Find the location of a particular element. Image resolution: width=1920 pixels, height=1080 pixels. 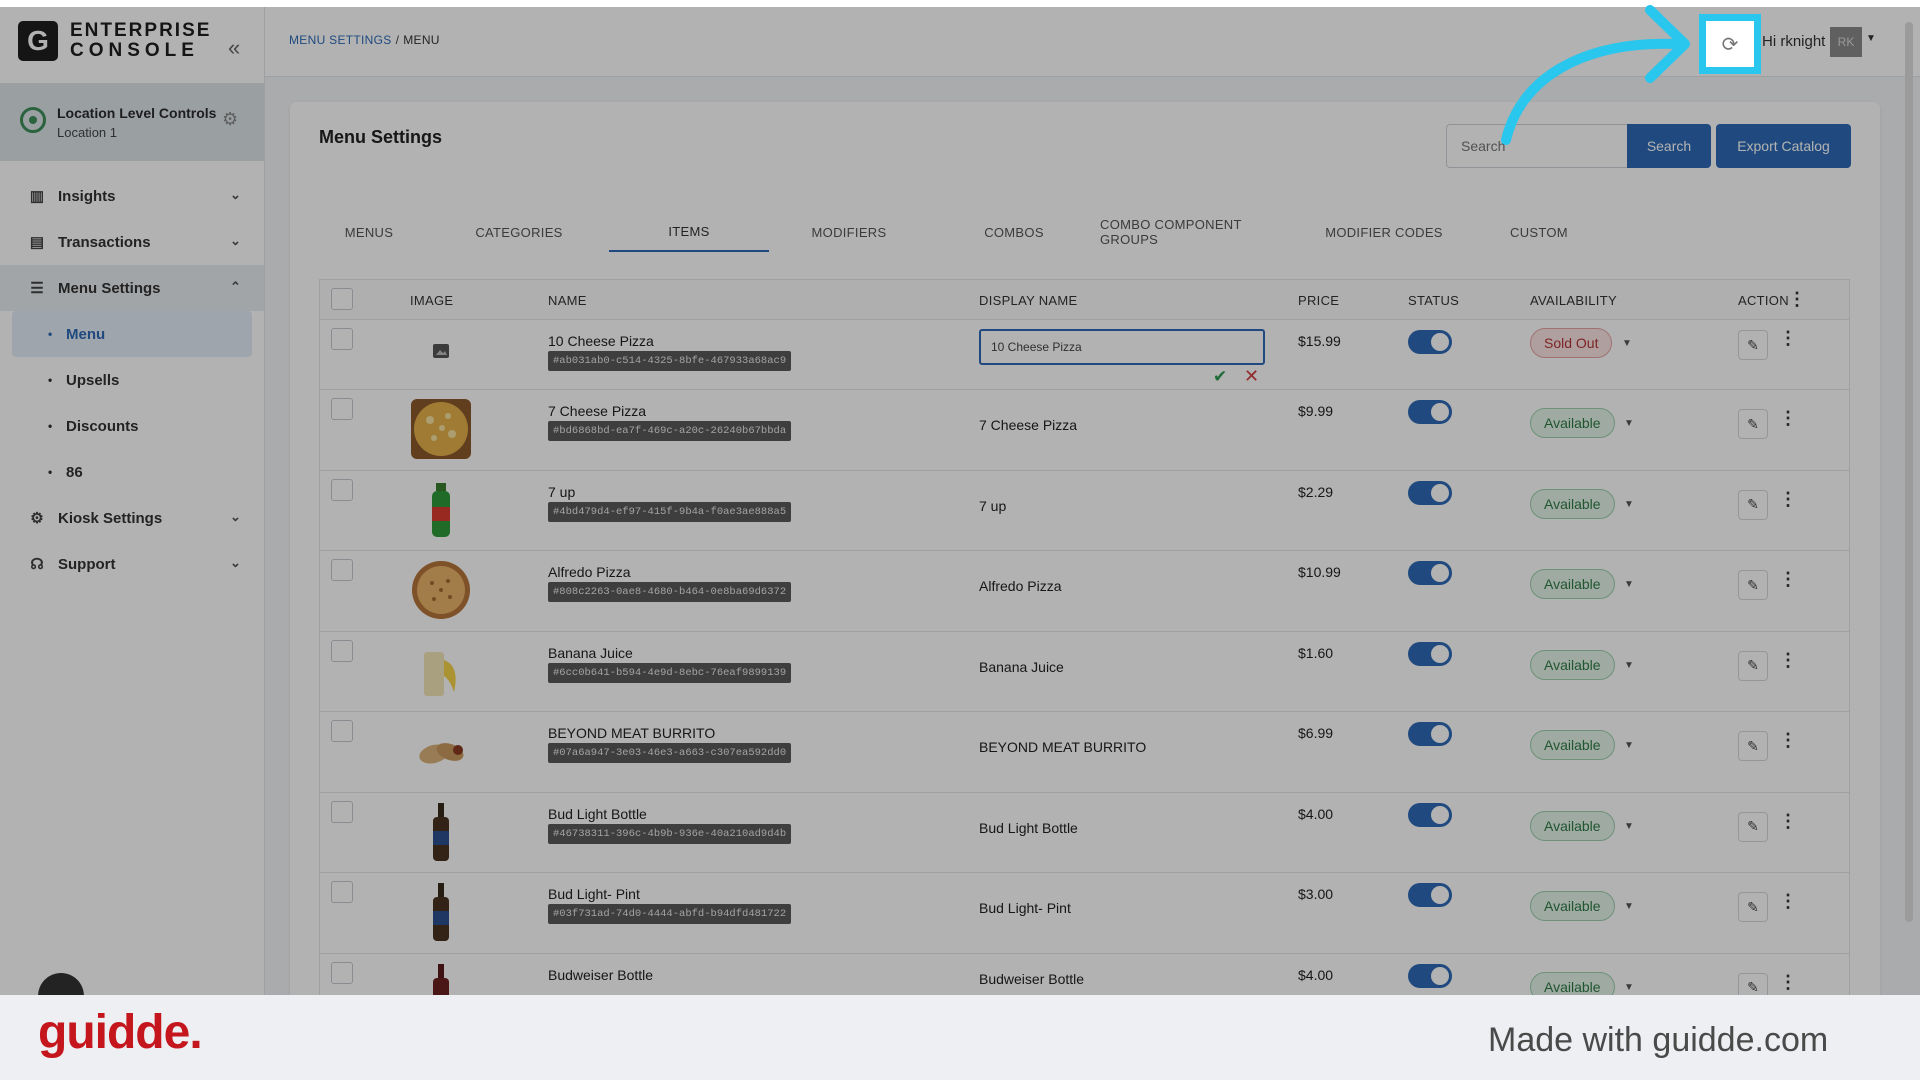

column-price: PRICE is located at coordinates (1318, 300).